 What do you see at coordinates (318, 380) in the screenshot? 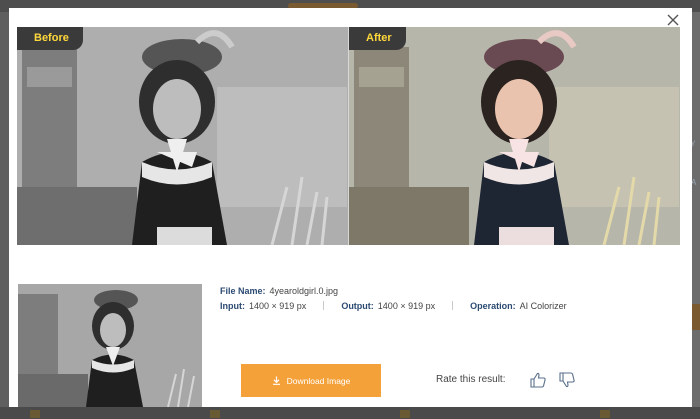
I see `download-button-label: Download Image` at bounding box center [318, 380].